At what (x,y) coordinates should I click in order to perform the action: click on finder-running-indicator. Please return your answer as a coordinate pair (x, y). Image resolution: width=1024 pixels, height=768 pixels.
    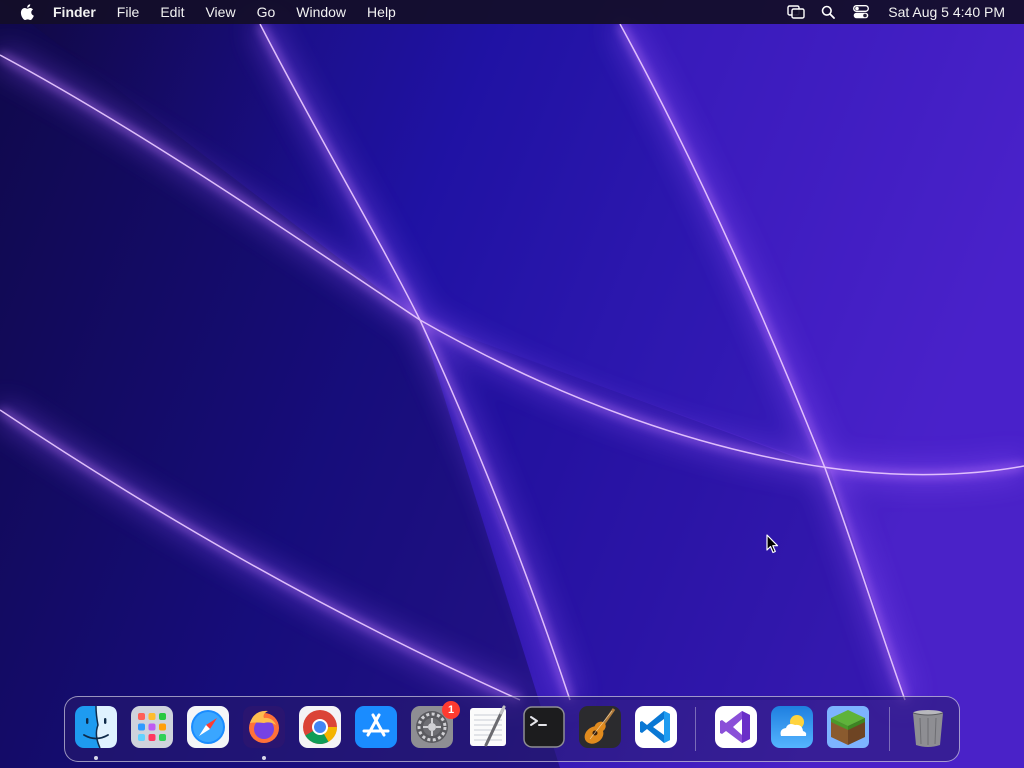
    Looking at the image, I should click on (96, 758).